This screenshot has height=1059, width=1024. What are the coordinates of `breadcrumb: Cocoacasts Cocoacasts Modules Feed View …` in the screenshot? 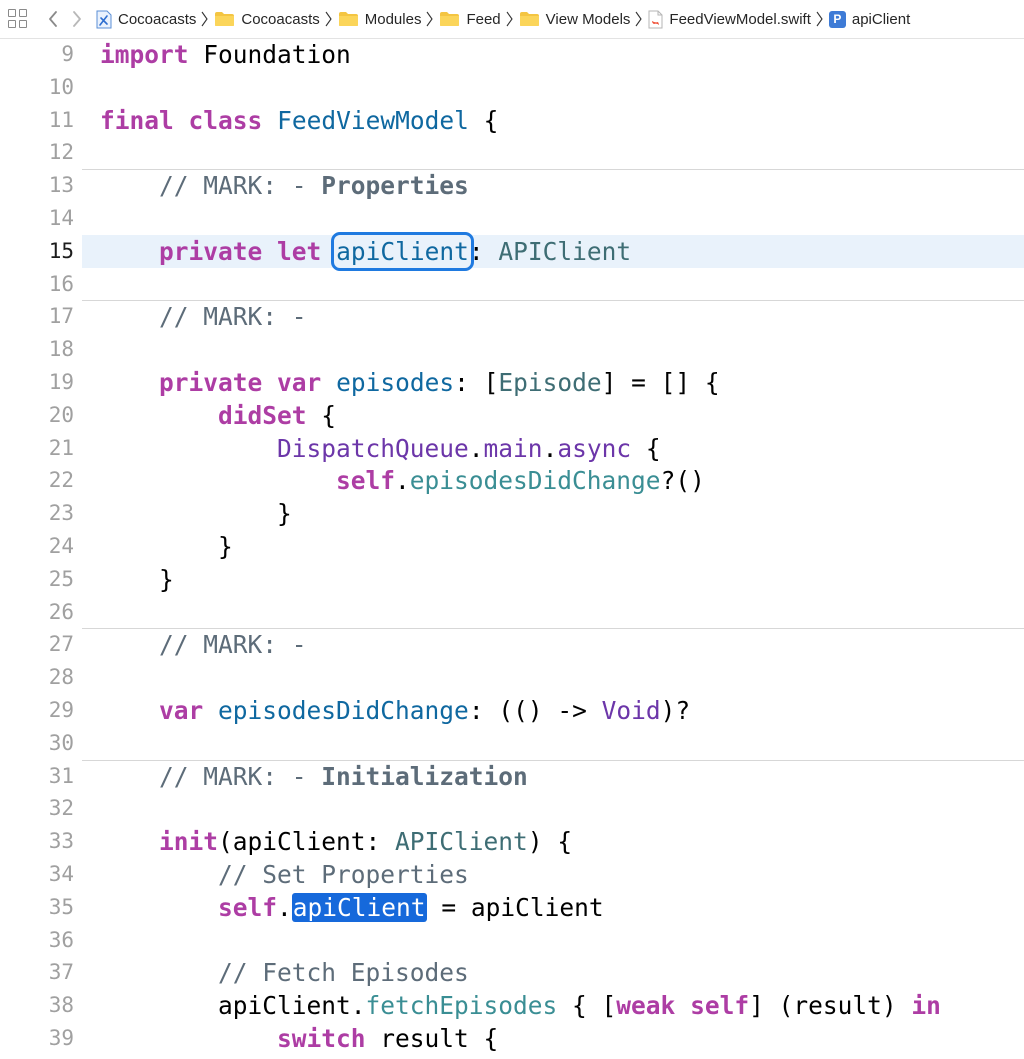 It's located at (503, 19).